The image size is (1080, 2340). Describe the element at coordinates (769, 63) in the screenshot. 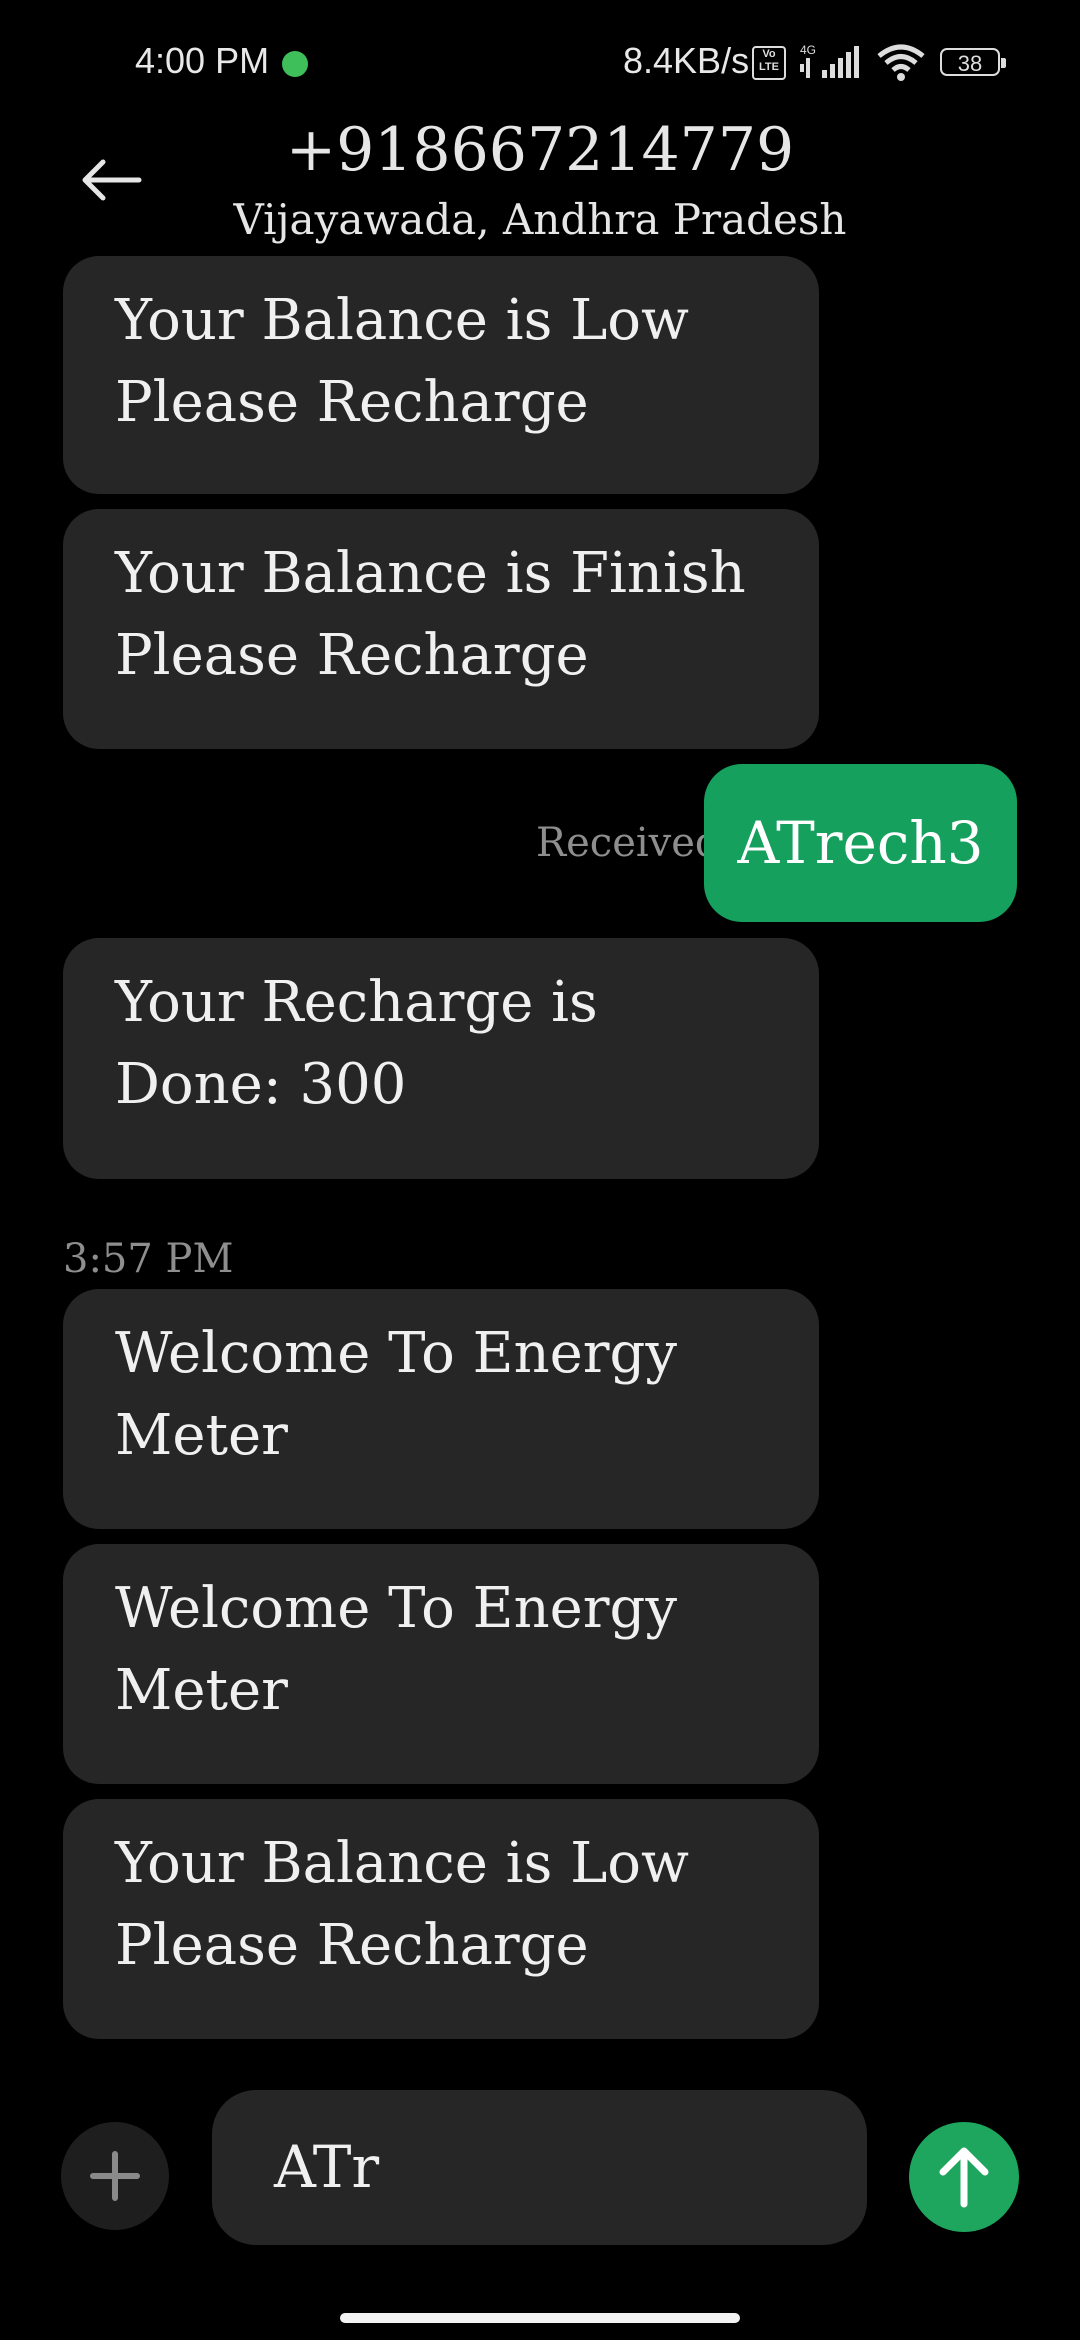

I see `volte-icon: Vo LTE` at that location.